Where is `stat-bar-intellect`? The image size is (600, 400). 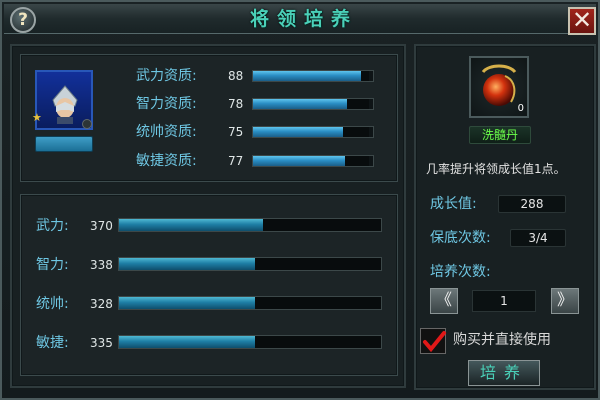
stat-bar-intellect is located at coordinates (250, 264).